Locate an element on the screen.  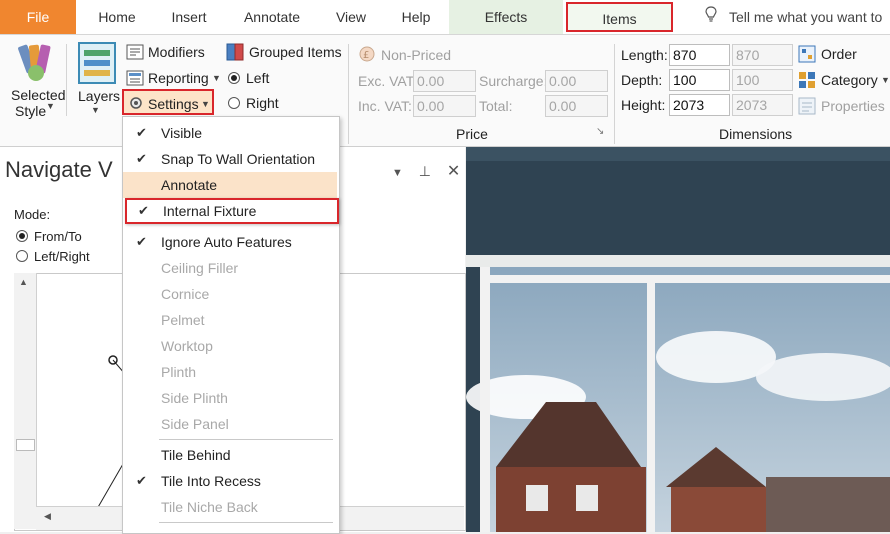
layers-button is located at coordinates (97, 63).